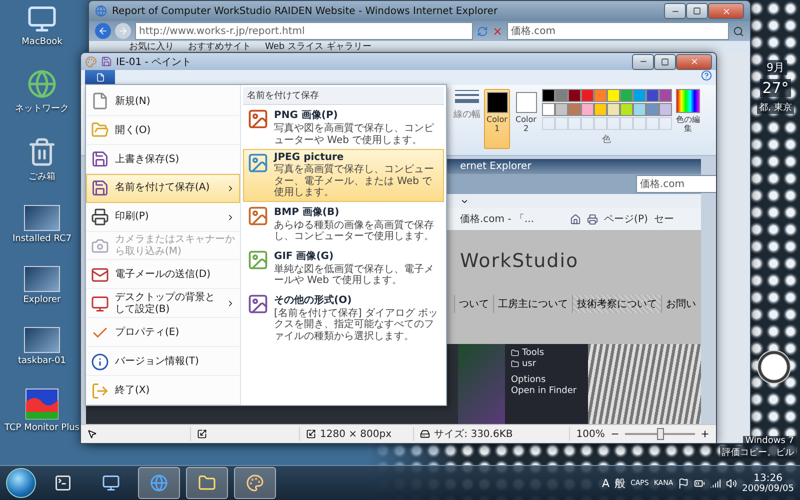 The height and width of the screenshot is (500, 800). What do you see at coordinates (163, 390) in the screenshot?
I see `menu-item: 終了(X)` at bounding box center [163, 390].